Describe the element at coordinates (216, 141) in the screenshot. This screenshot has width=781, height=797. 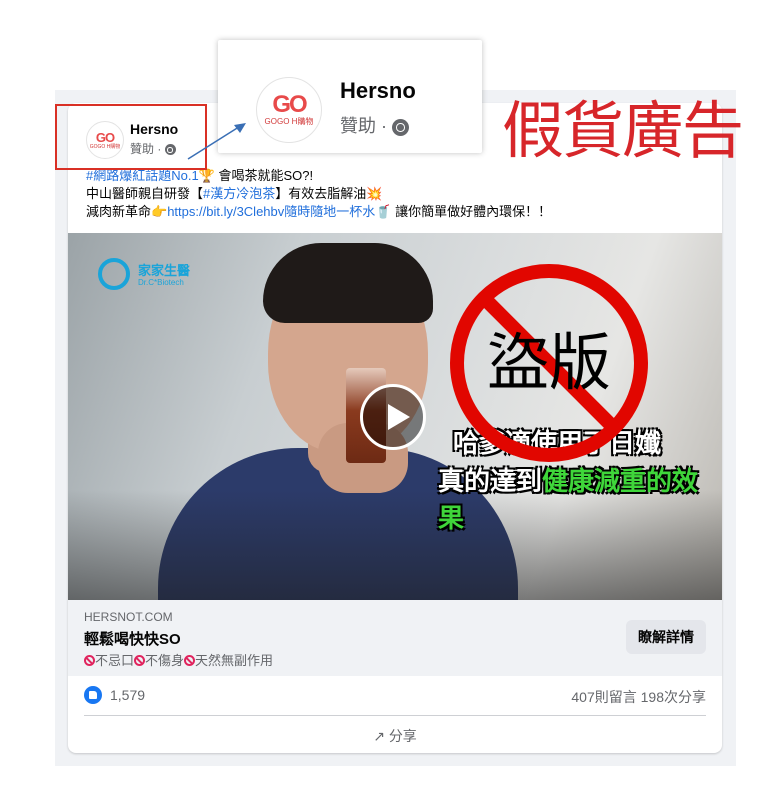
I see `arrow-icon` at that location.